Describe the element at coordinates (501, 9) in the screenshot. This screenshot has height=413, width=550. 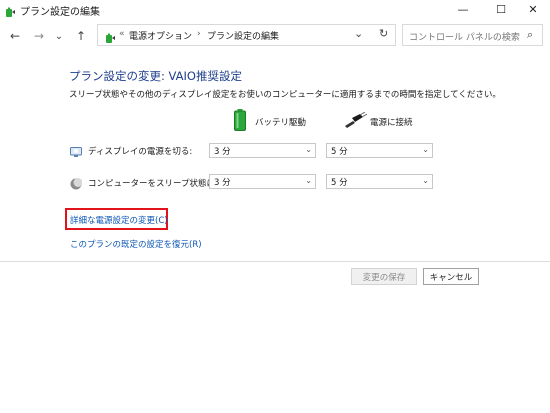
I see `maximize-button: ☐` at that location.